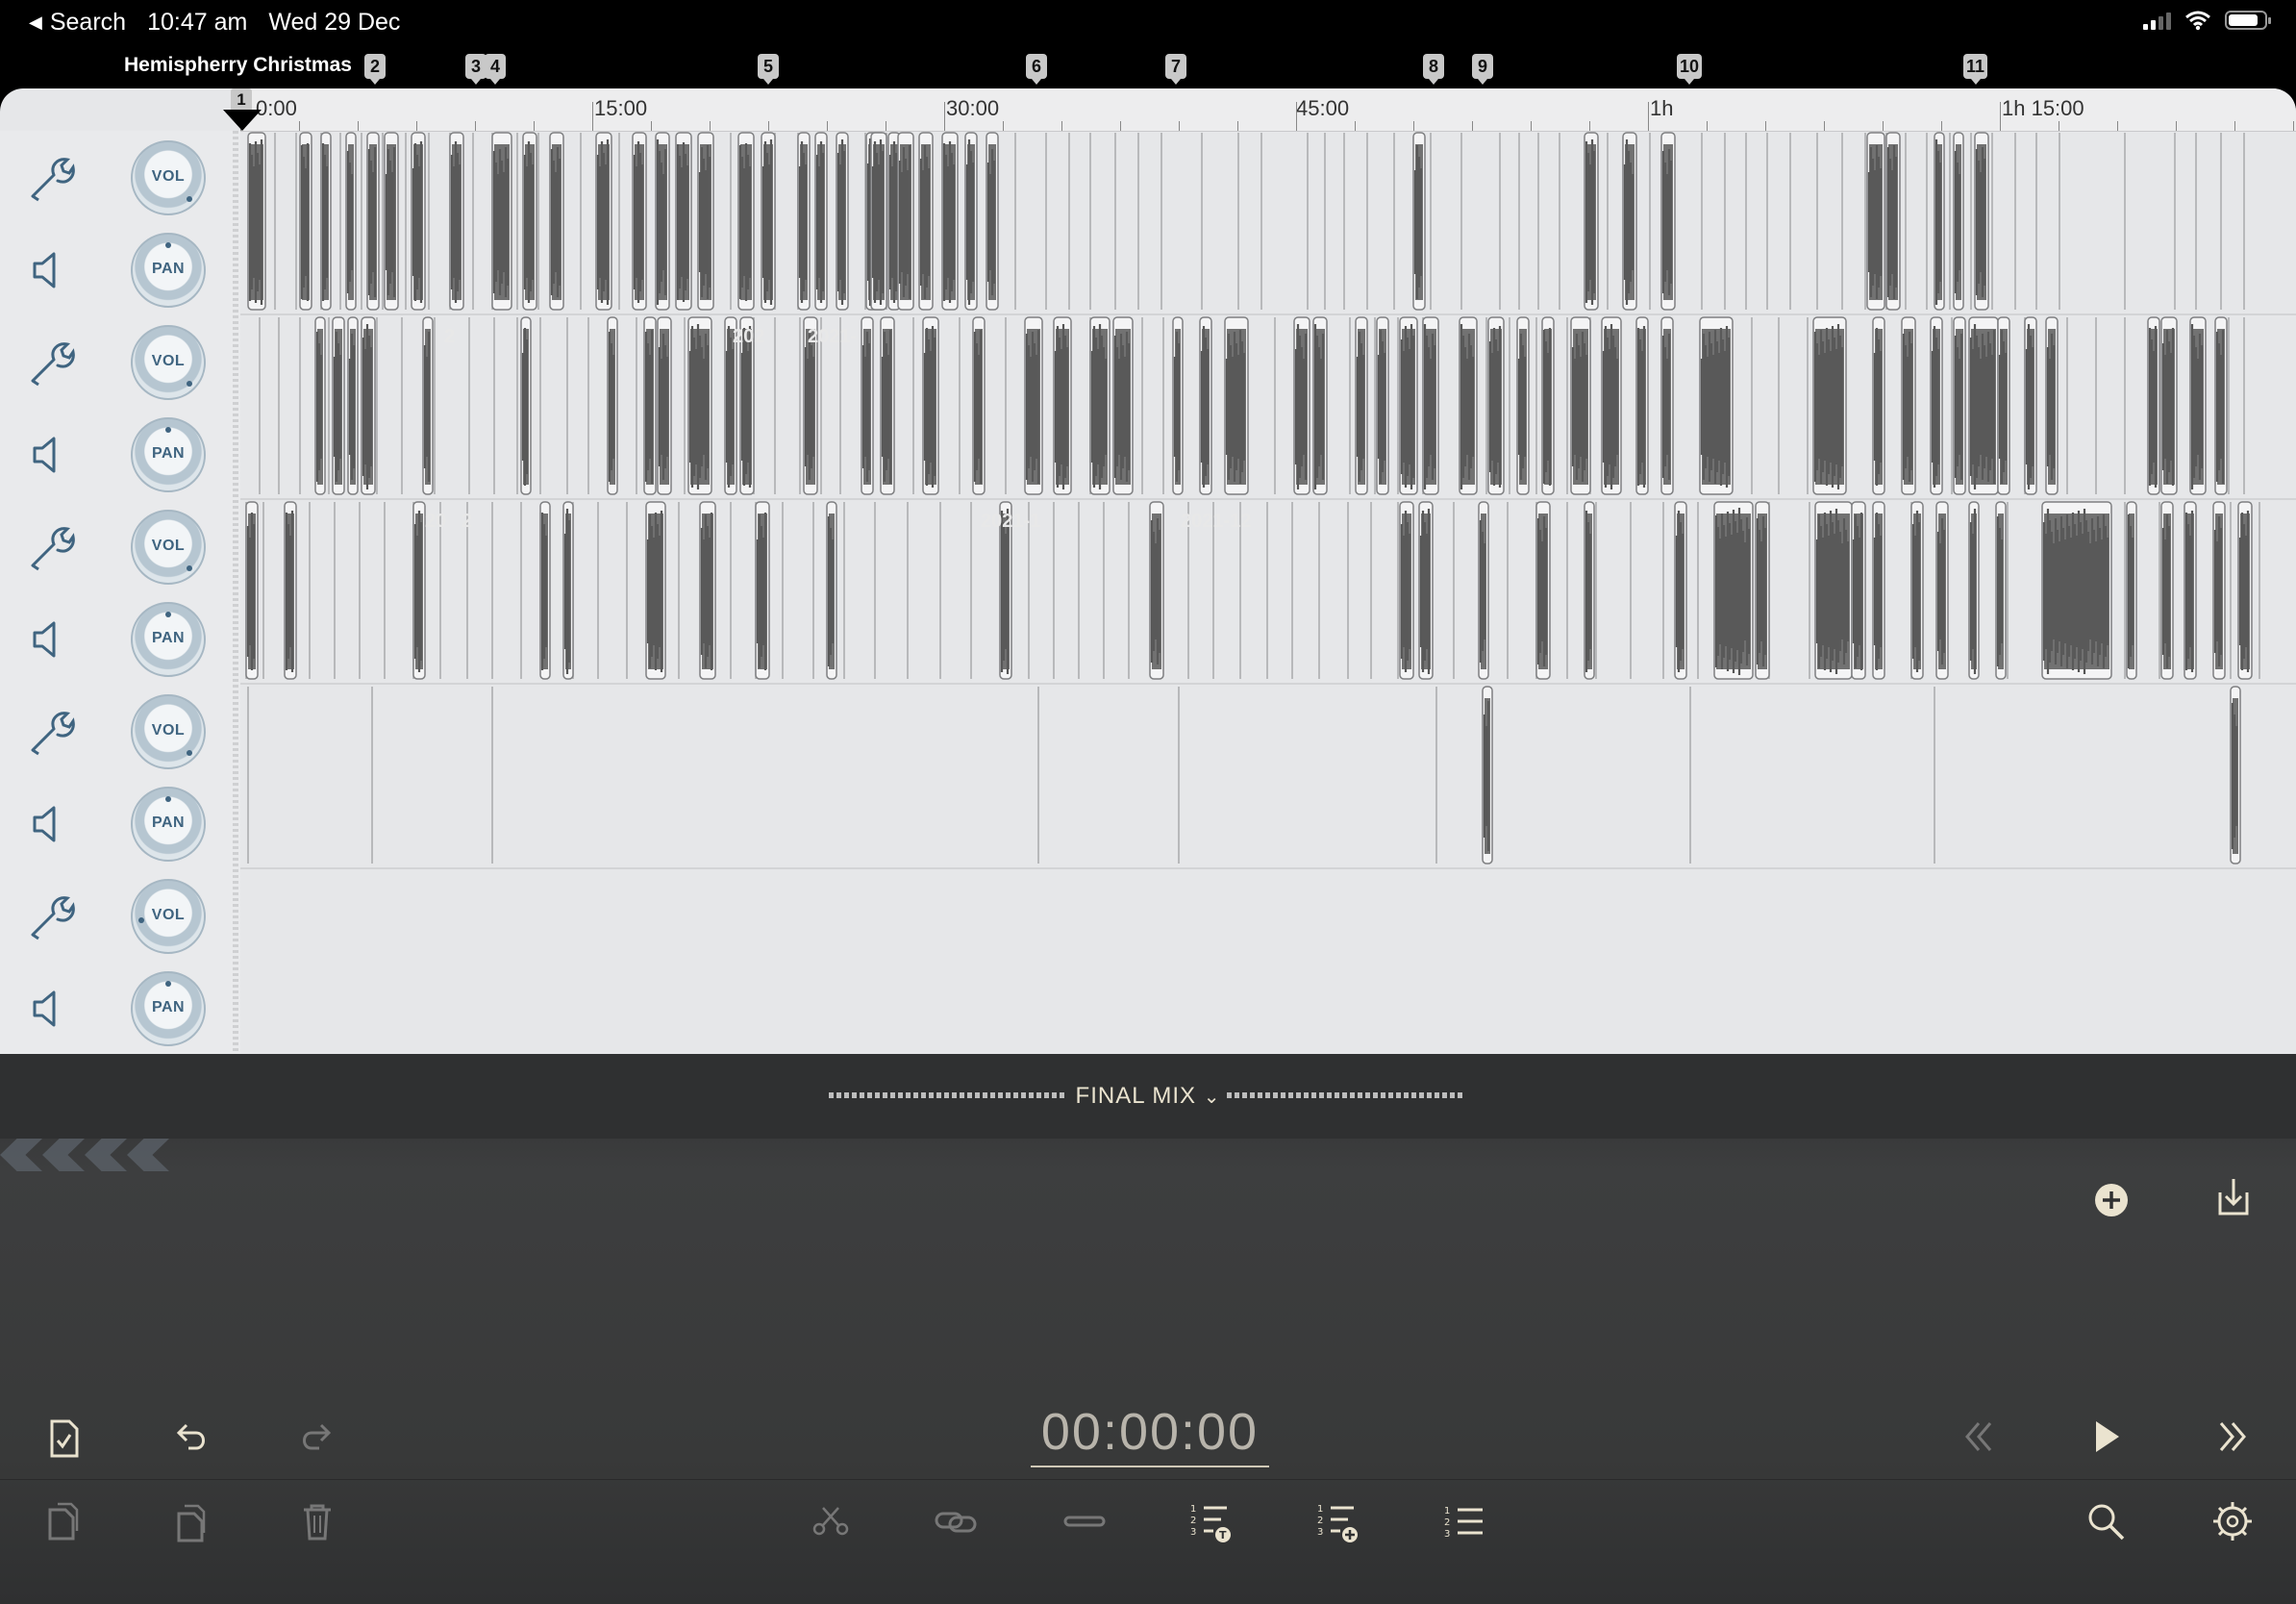 This screenshot has width=2296, height=1604. Describe the element at coordinates (88, 23) in the screenshot. I see `back-to-search: Search` at that location.